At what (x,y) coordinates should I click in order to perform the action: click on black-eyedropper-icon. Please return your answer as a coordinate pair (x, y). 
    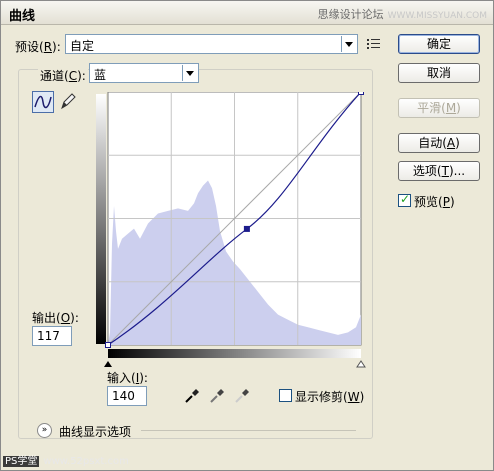
    Looking at the image, I should click on (192, 396).